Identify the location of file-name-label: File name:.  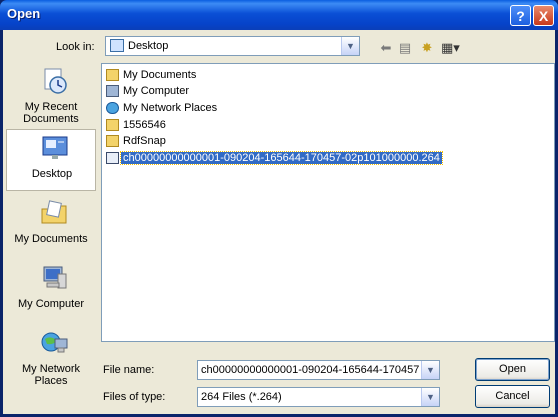
(129, 370).